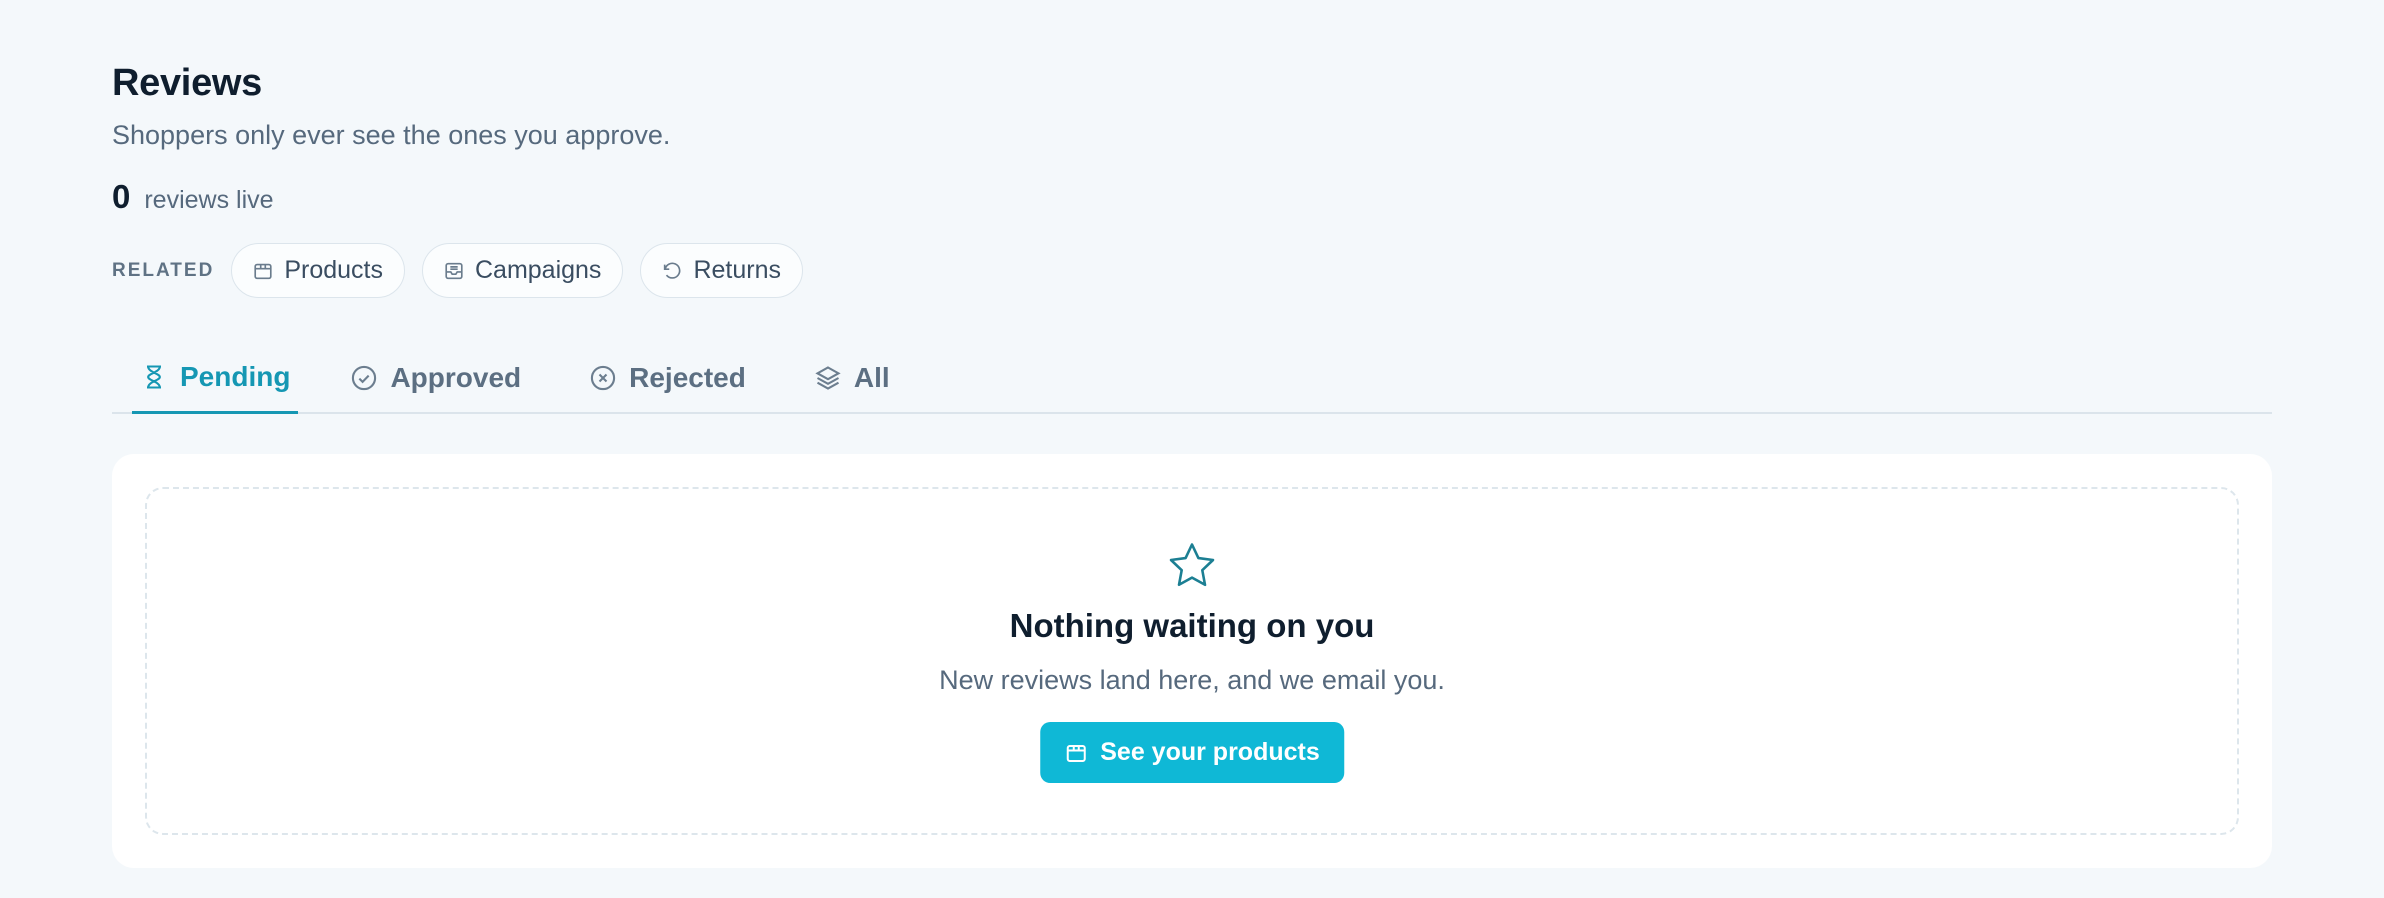 This screenshot has width=2384, height=898. I want to click on undo-icon, so click(672, 270).